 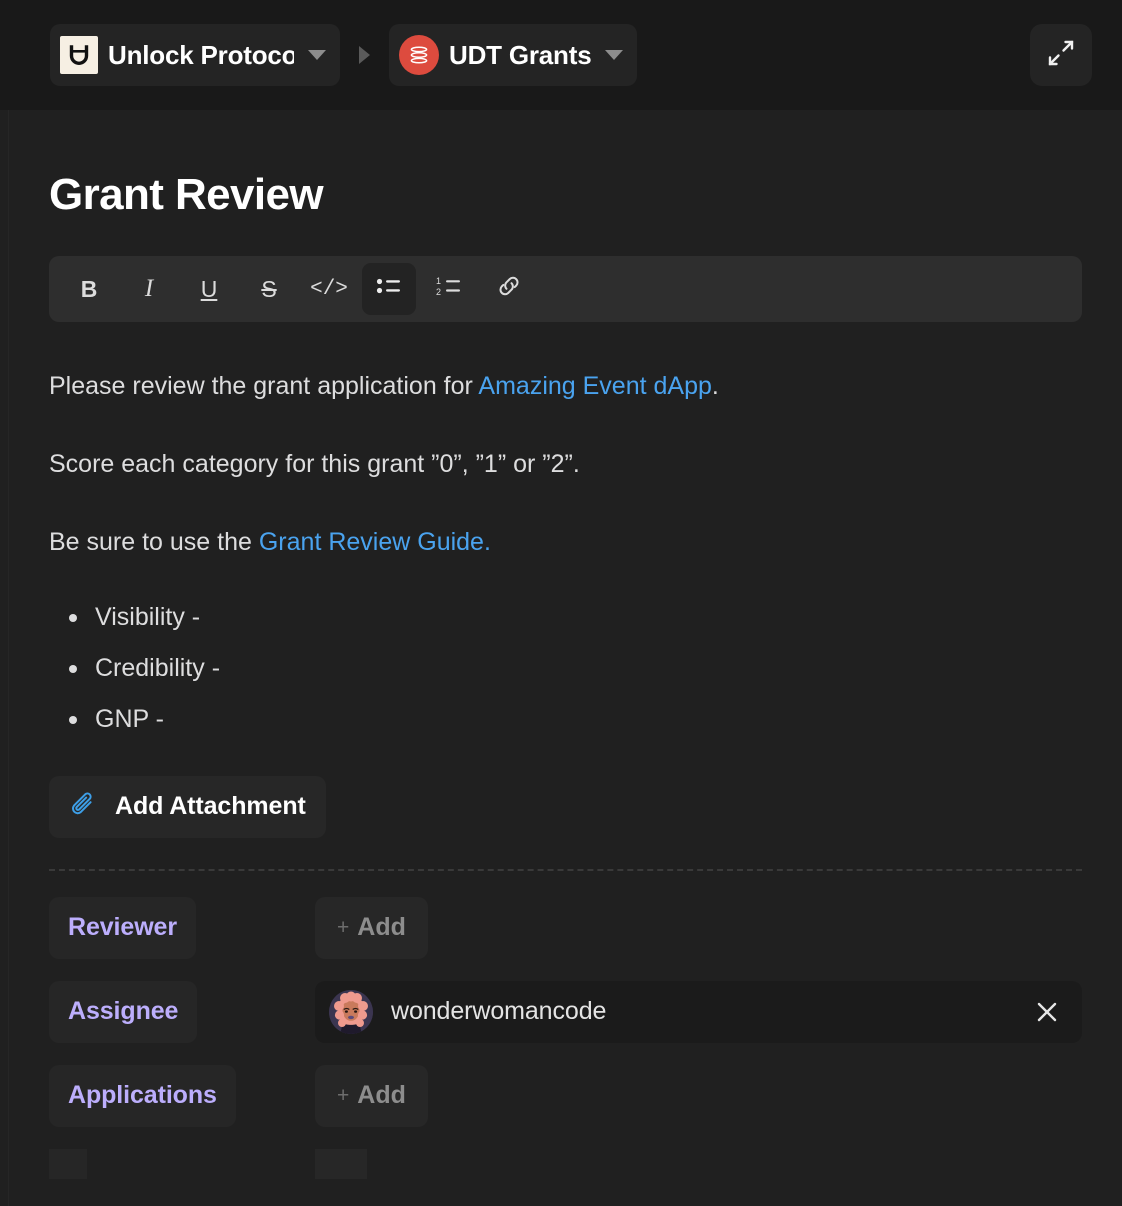 I want to click on property-value-assignee: wonderwomancode, so click(x=698, y=1011).